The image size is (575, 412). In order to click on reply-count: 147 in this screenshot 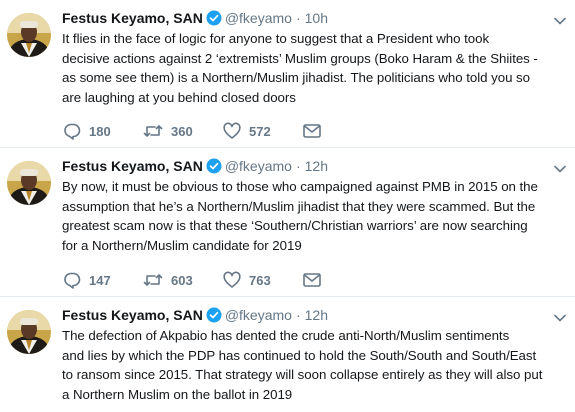, I will do `click(100, 280)`.